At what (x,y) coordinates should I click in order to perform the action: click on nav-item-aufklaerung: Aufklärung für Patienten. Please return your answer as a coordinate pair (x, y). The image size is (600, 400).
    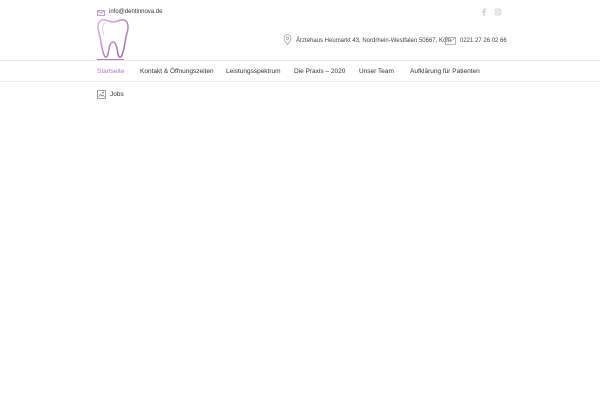
    Looking at the image, I should click on (445, 71).